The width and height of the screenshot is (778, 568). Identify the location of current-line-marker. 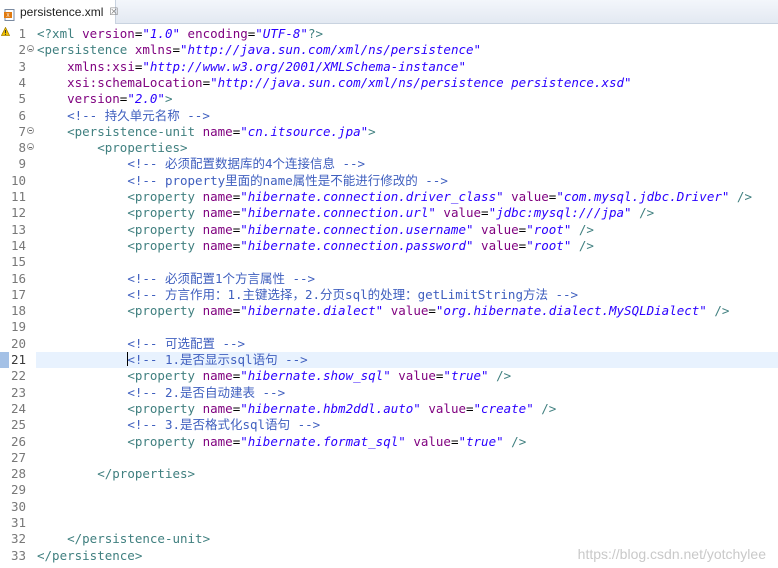
(4, 360).